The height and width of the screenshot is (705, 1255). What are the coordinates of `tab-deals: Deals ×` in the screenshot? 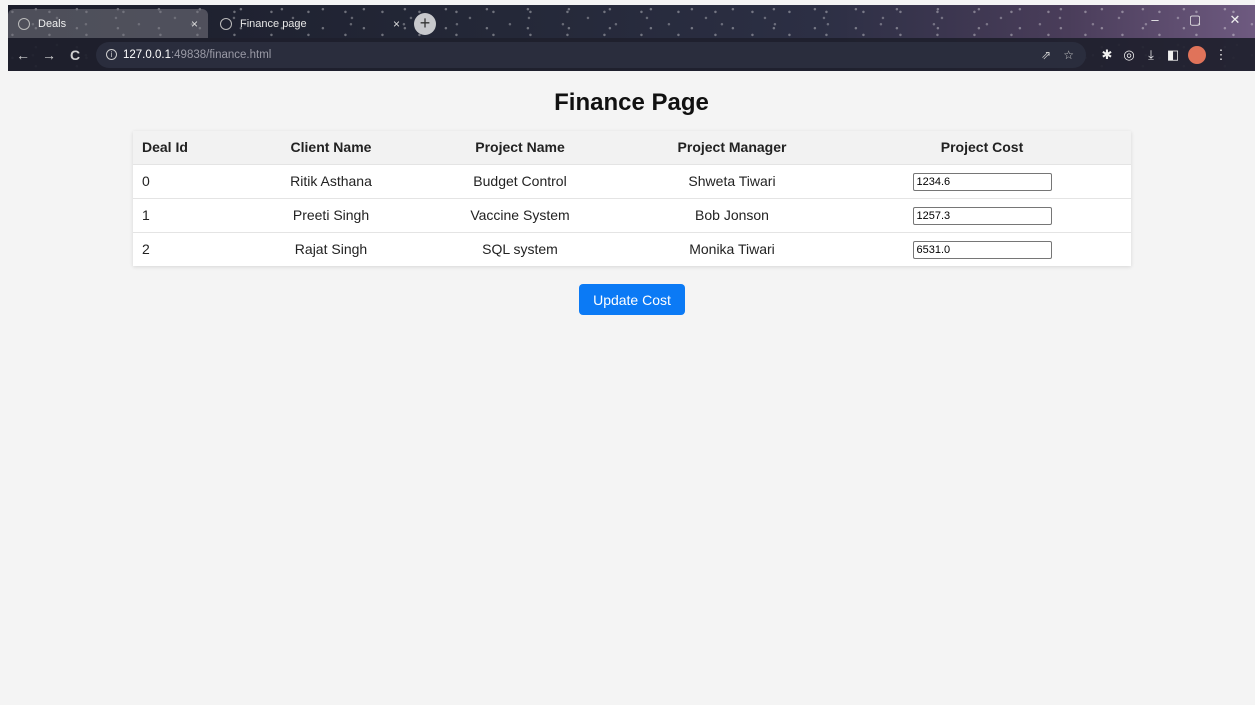 It's located at (108, 23).